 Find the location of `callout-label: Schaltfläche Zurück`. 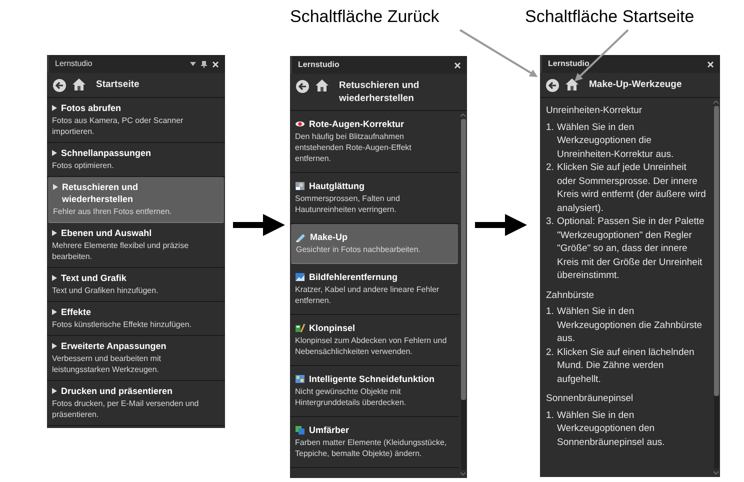

callout-label: Schaltfläche Zurück is located at coordinates (365, 17).